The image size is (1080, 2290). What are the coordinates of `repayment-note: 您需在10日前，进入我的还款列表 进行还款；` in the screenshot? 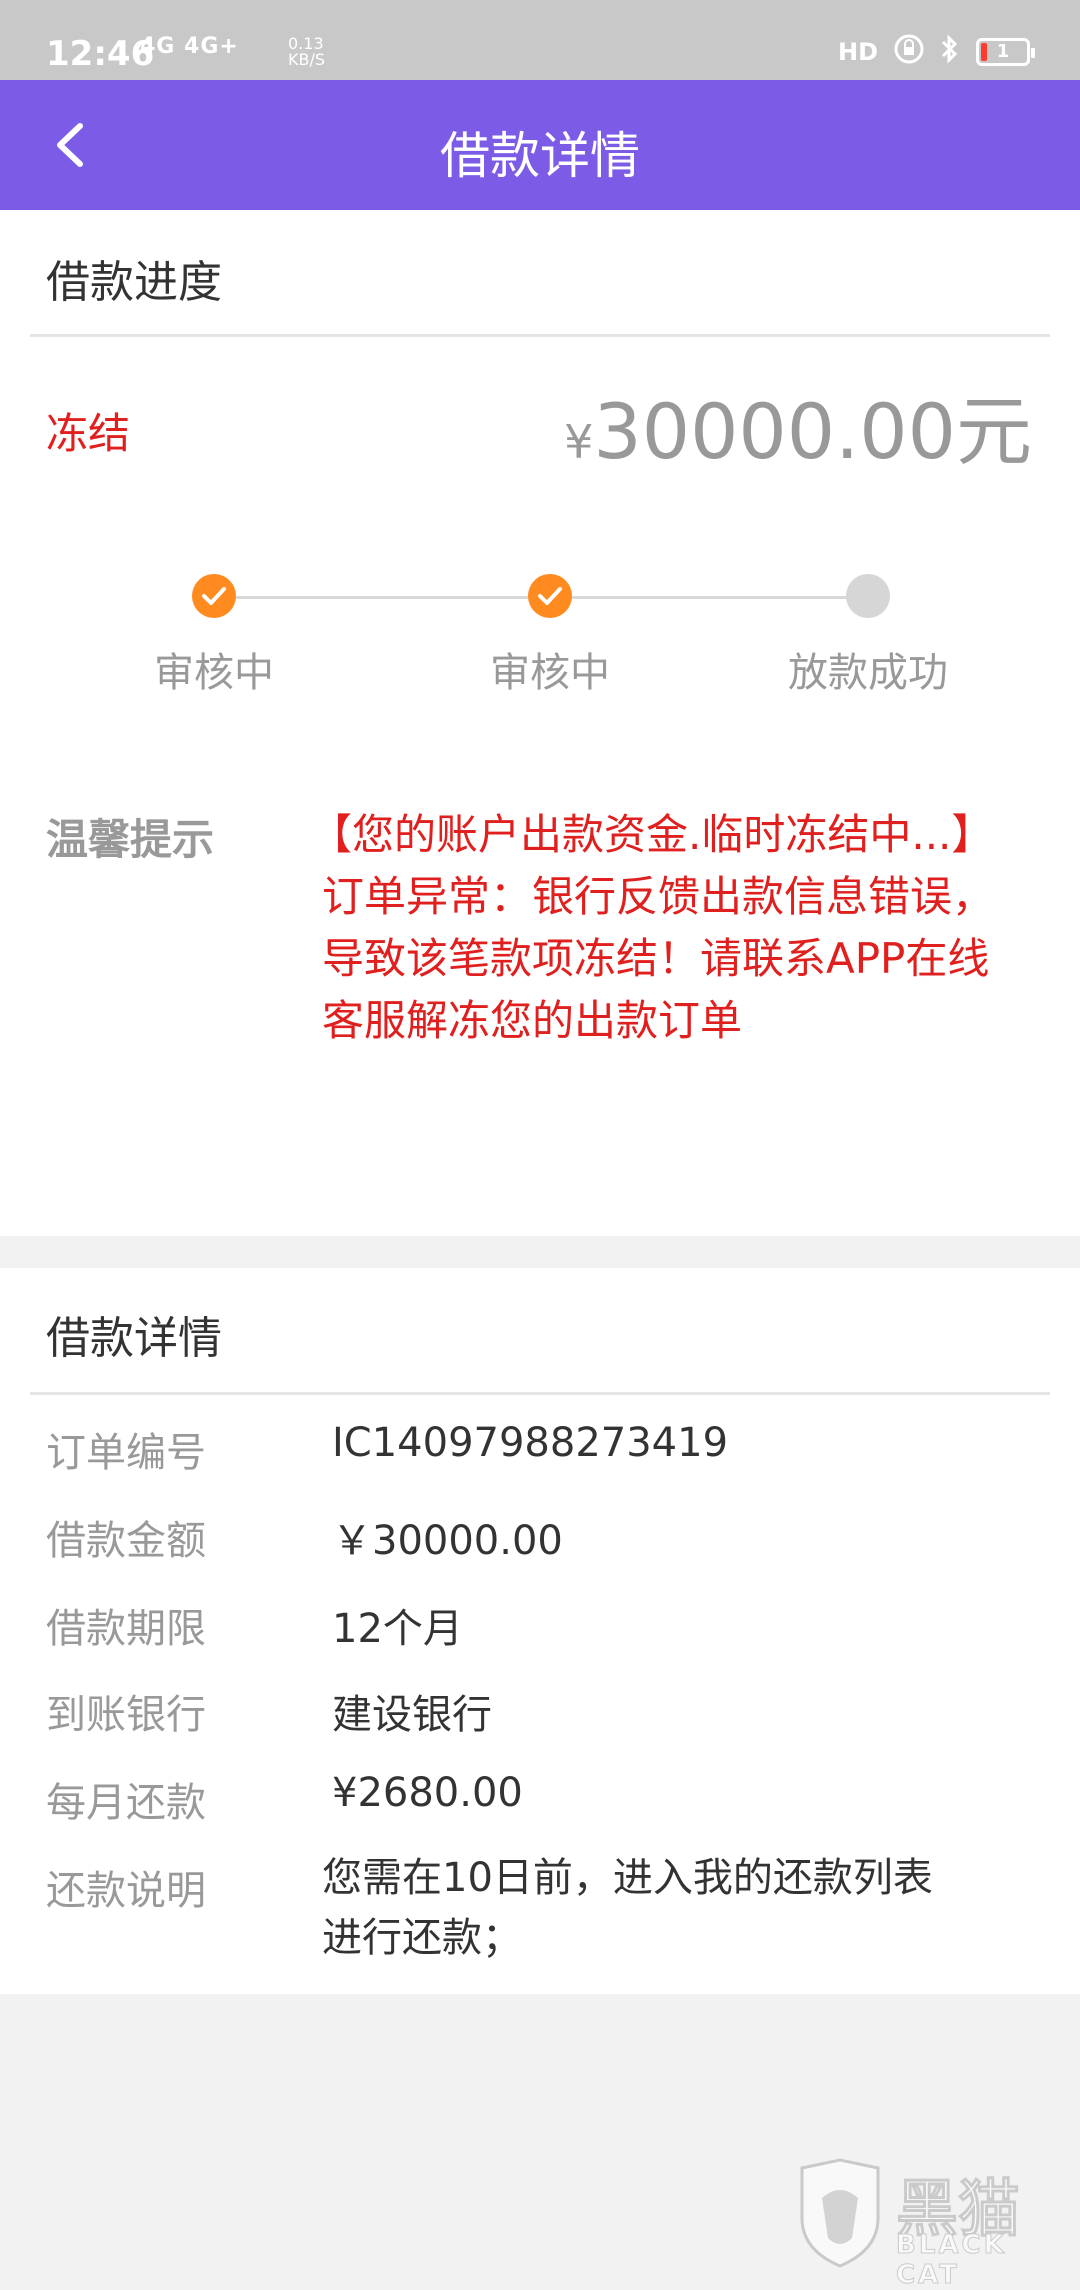 It's located at (682, 1908).